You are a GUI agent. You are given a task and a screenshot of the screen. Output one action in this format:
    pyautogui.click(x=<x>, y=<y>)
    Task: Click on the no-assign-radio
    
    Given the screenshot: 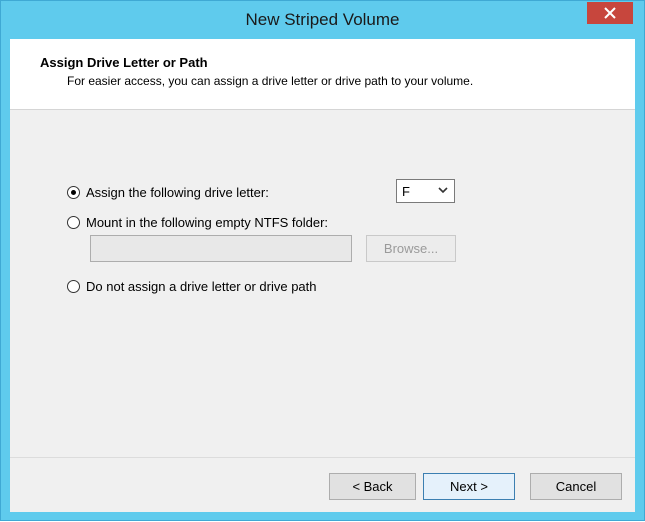 What is the action you would take?
    pyautogui.click(x=73, y=286)
    